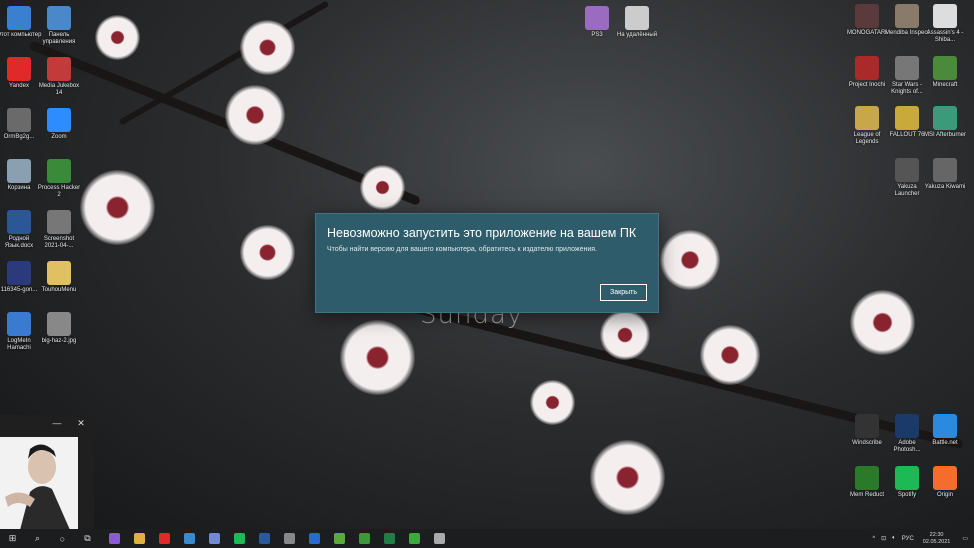  I want to click on app-memreduct-icon, so click(364, 538).